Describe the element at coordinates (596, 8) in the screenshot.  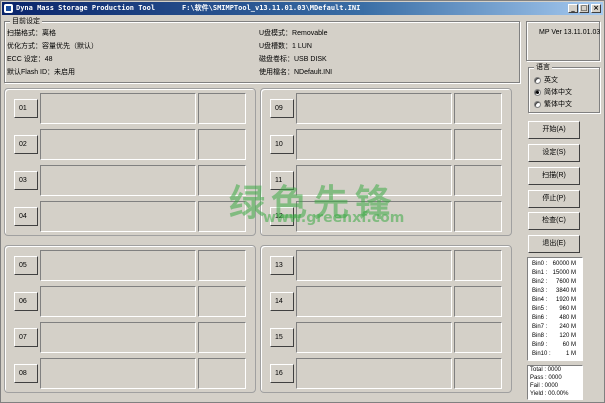
I see `close-button: ×` at that location.